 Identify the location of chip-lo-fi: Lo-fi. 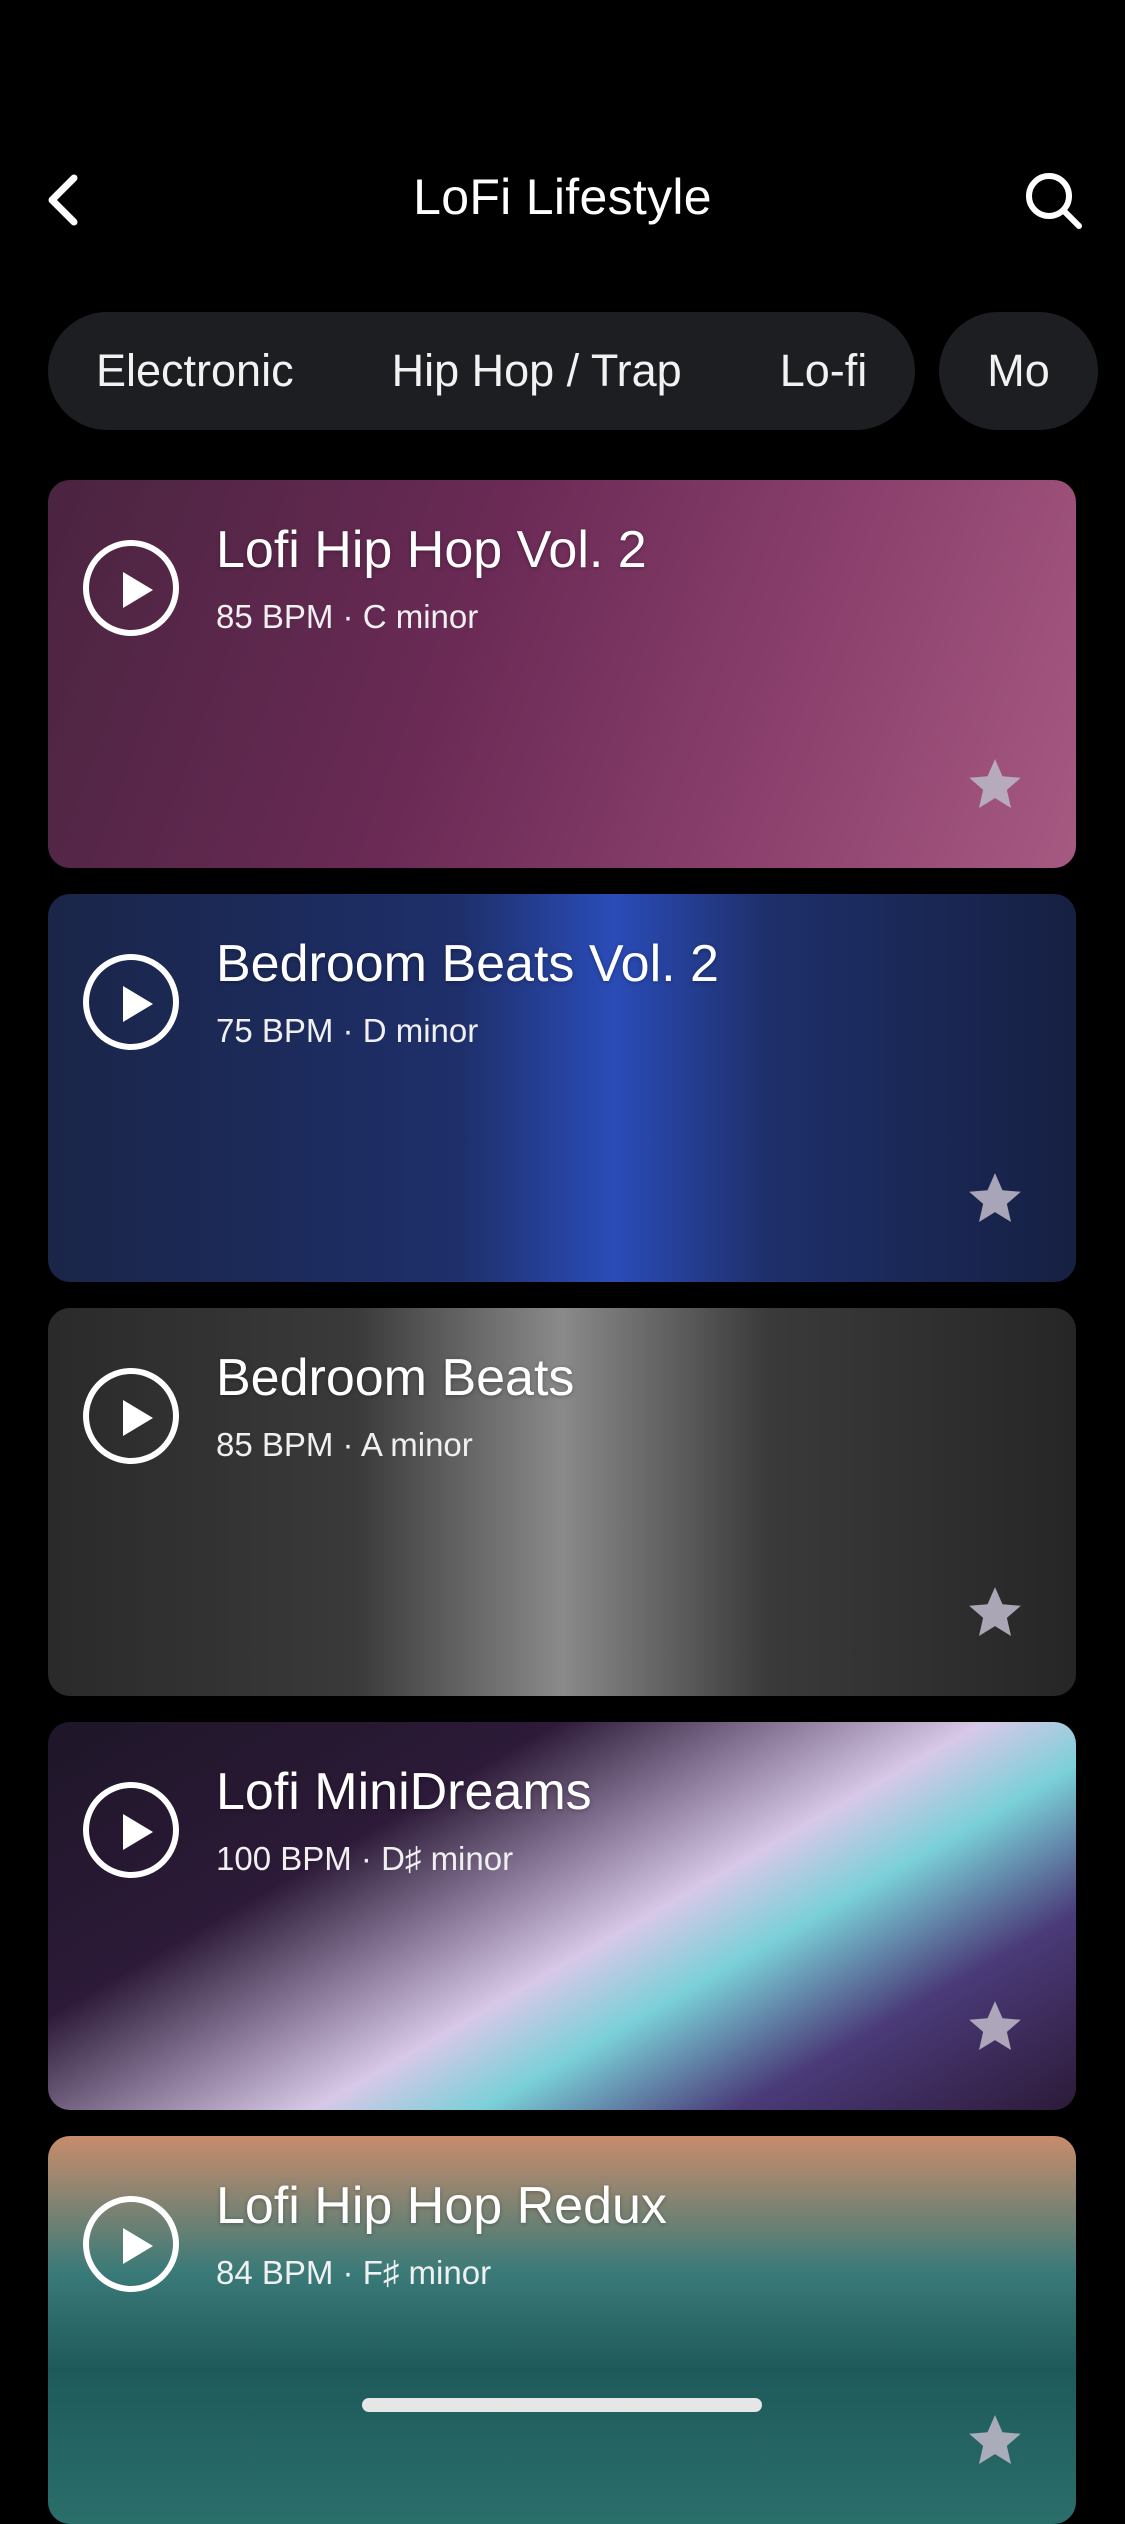
(824, 371).